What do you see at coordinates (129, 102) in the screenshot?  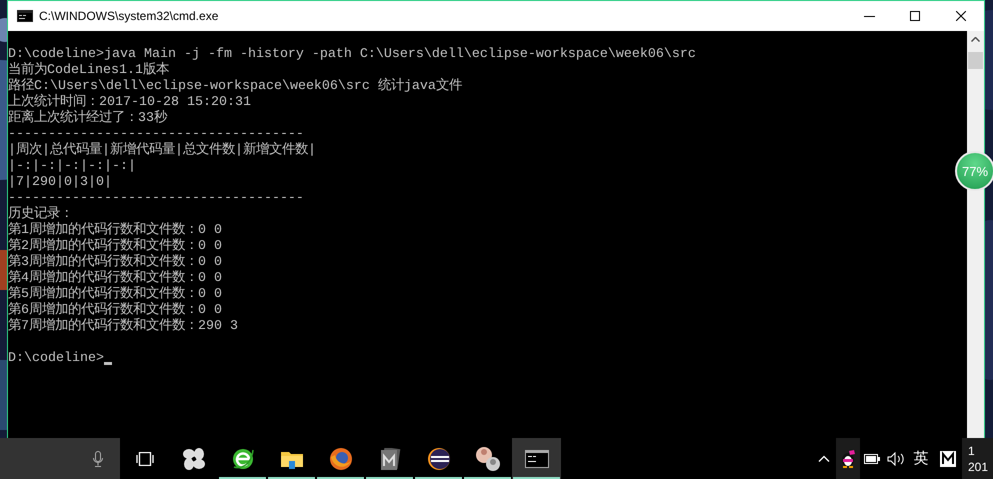 I see `console-line: 上次统计时间：2017-10-28 15:20:31` at bounding box center [129, 102].